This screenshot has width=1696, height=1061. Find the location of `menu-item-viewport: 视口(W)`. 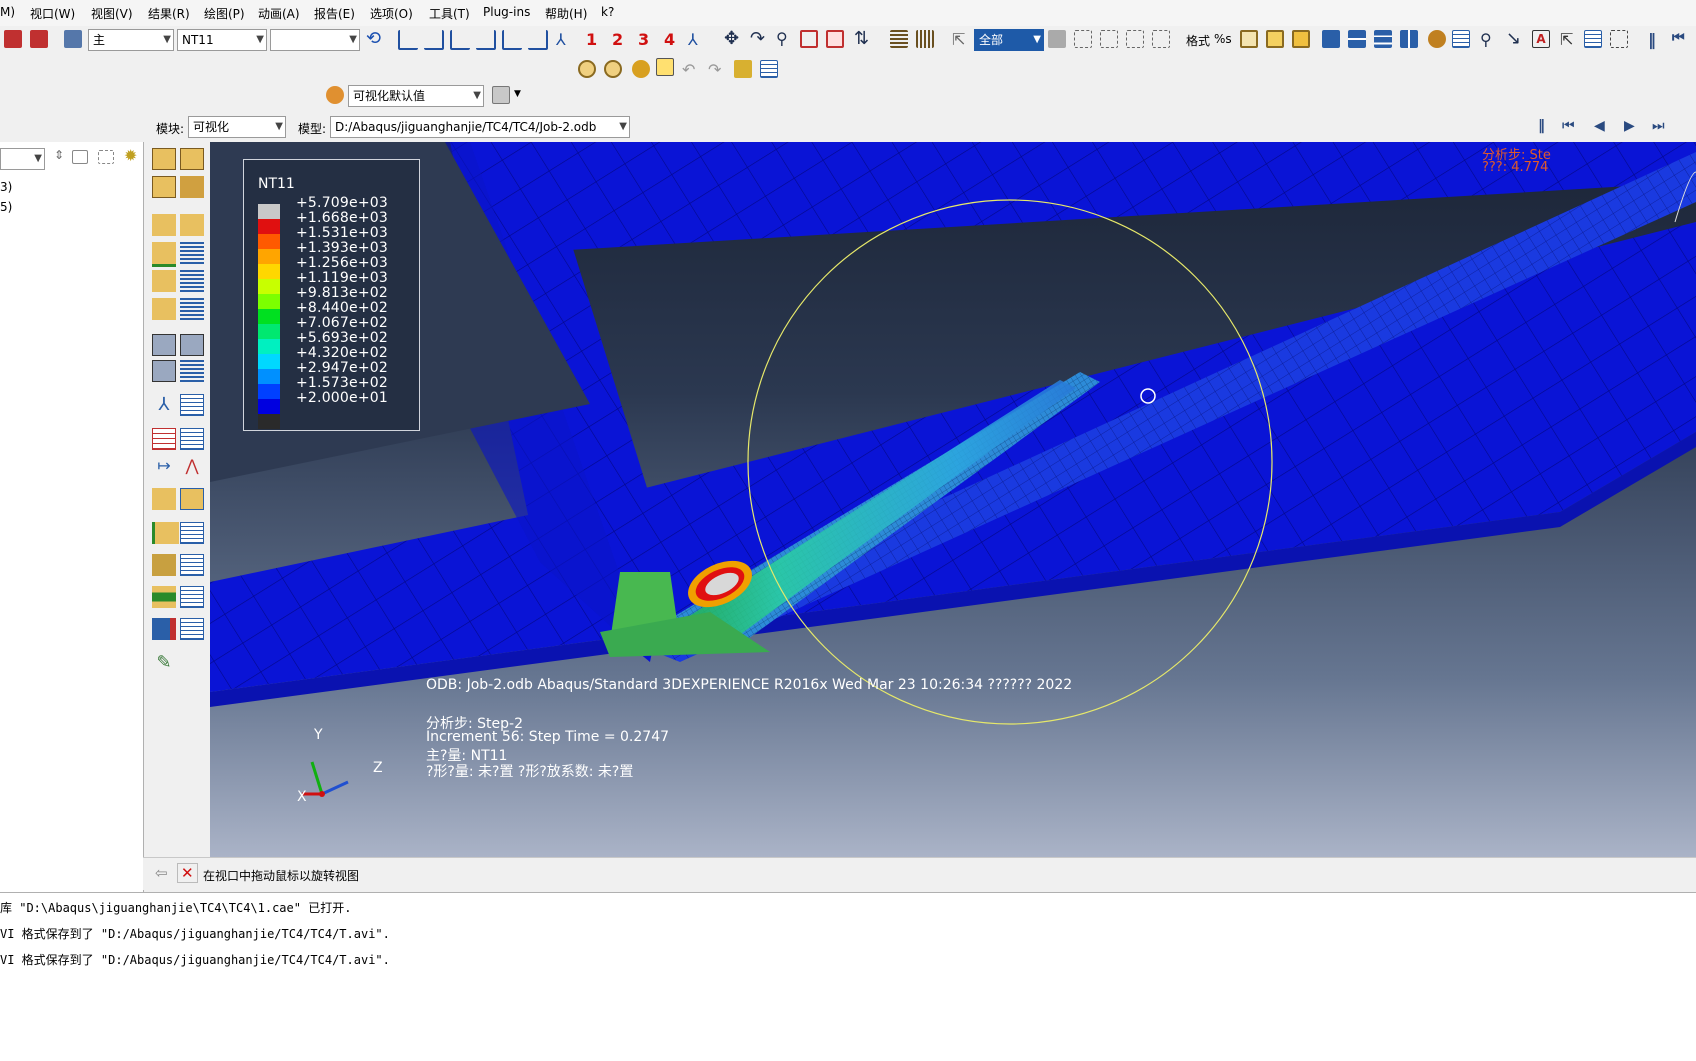

menu-item-viewport: 视口(W) is located at coordinates (52, 13).